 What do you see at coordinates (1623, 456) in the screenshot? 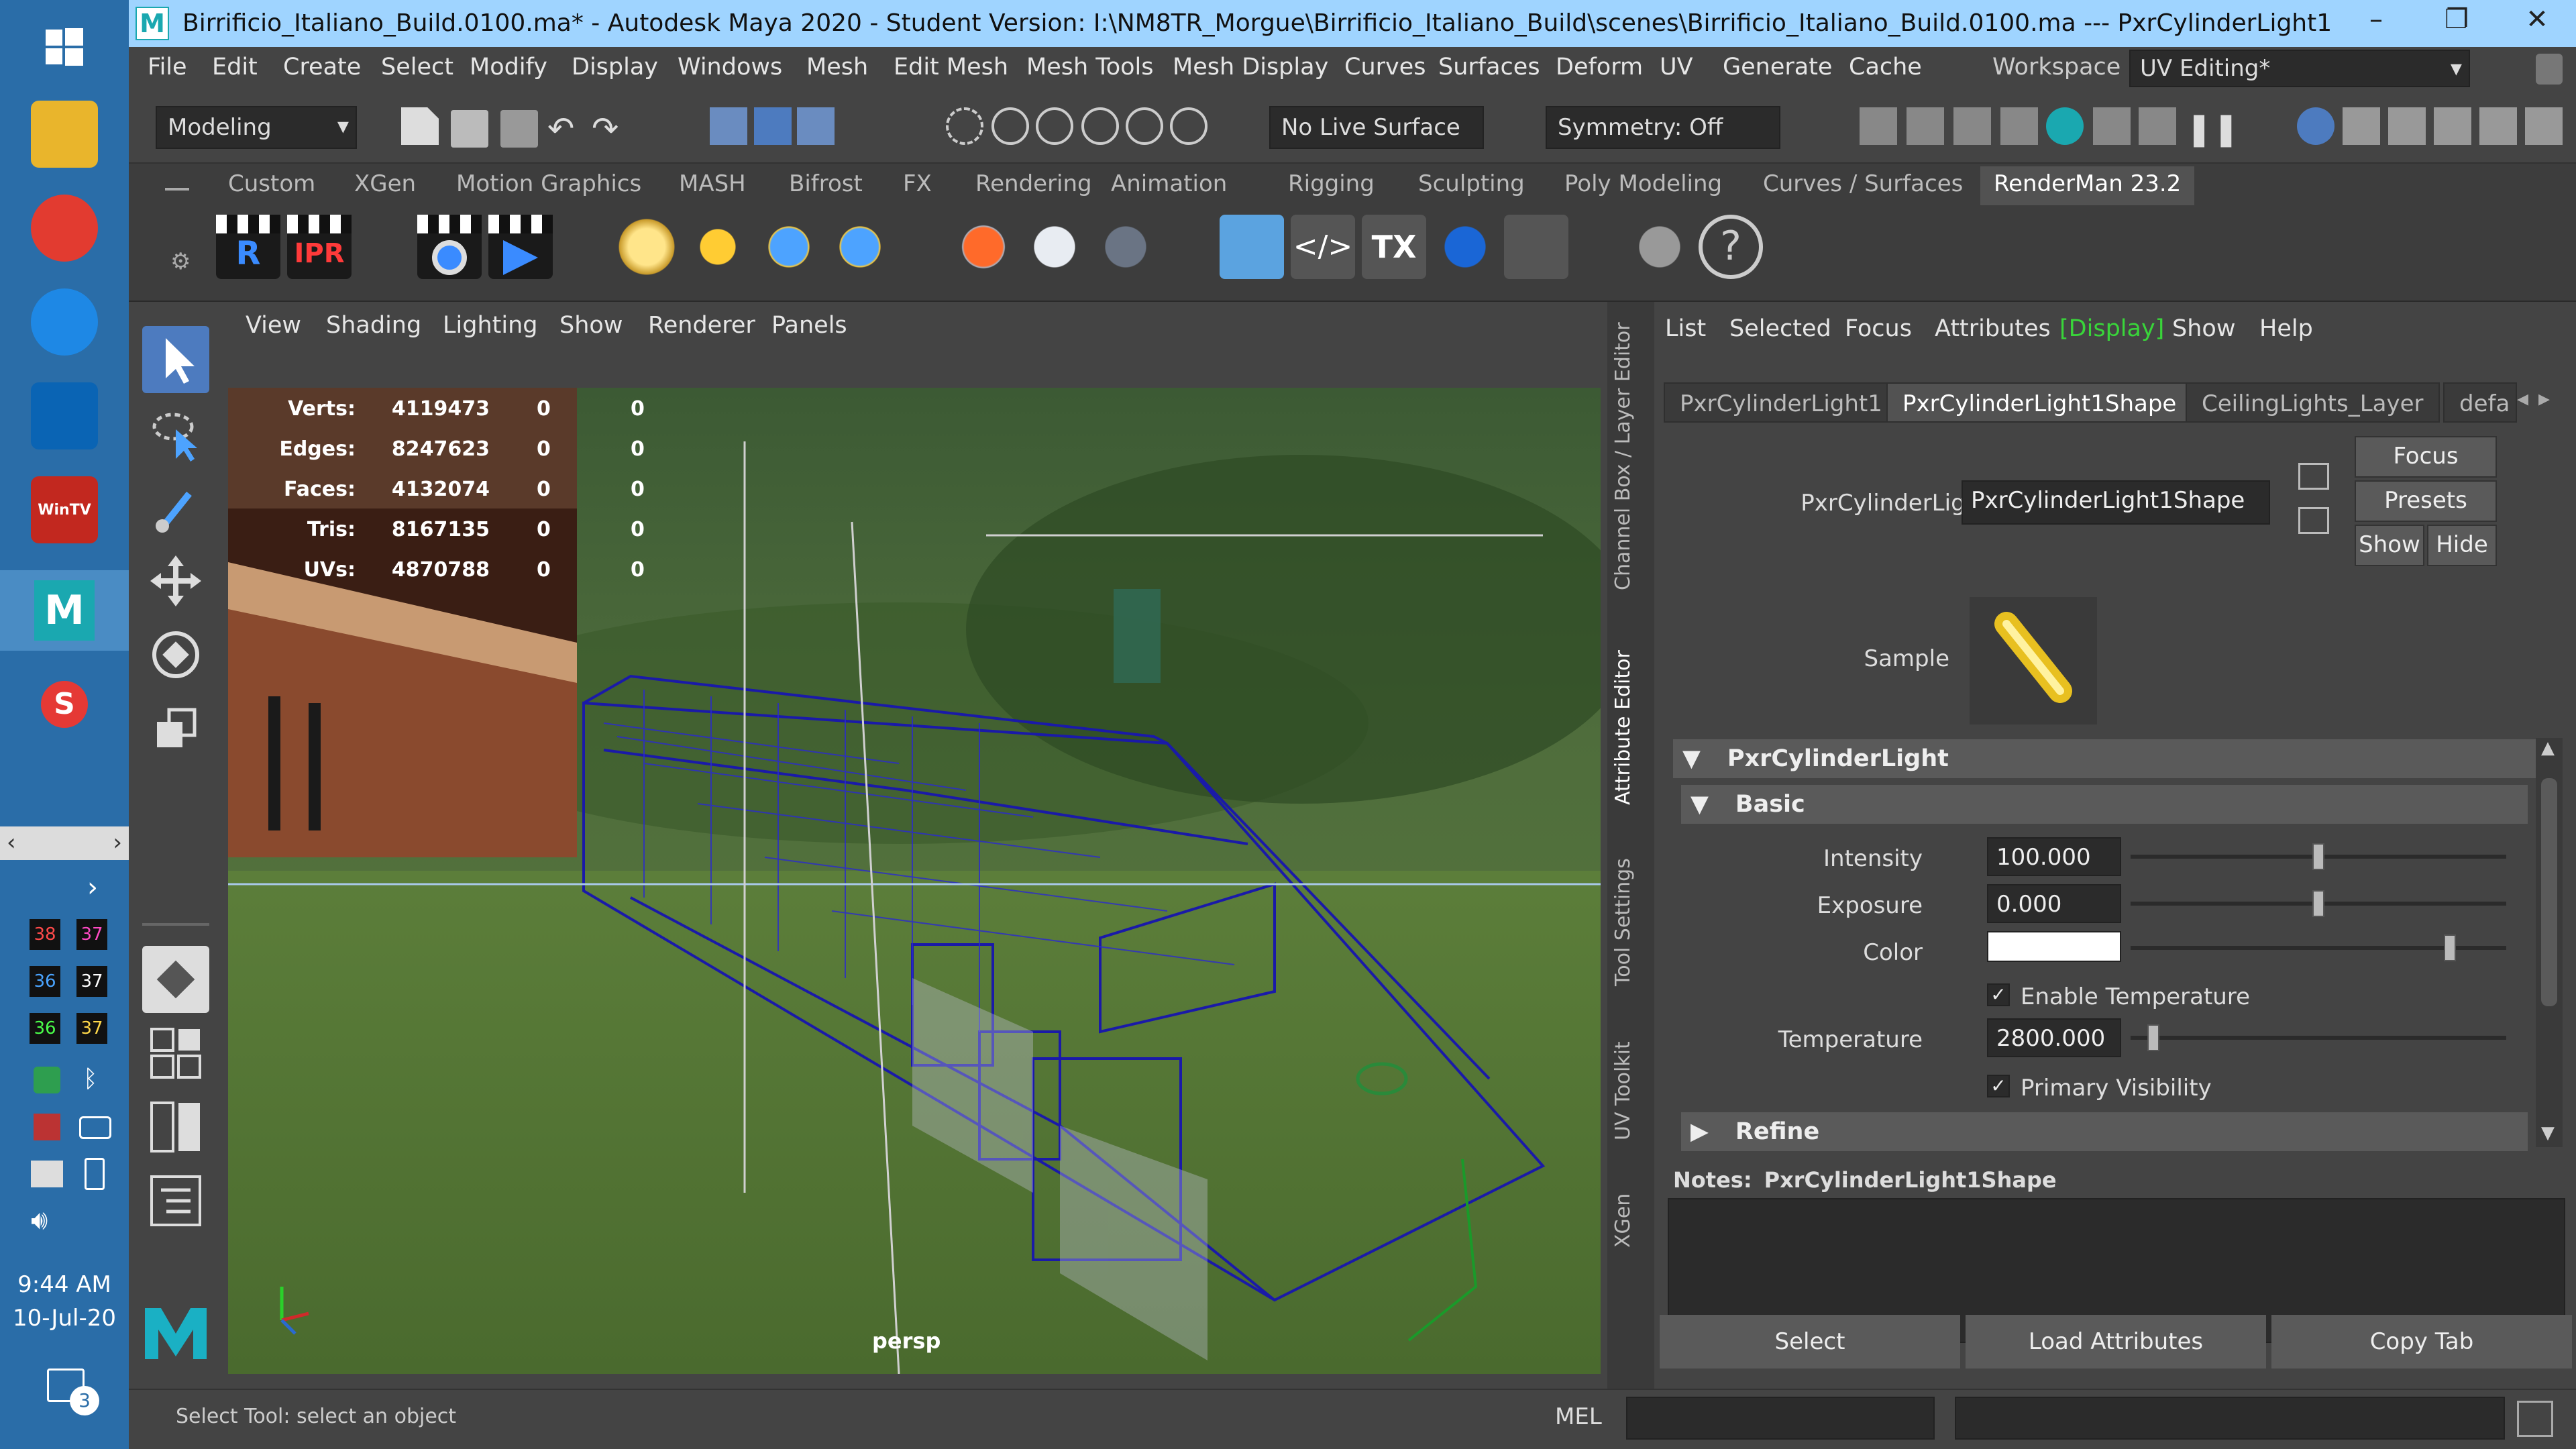
I see `tab-channel-box: Channel Box / Layer Editor` at bounding box center [1623, 456].